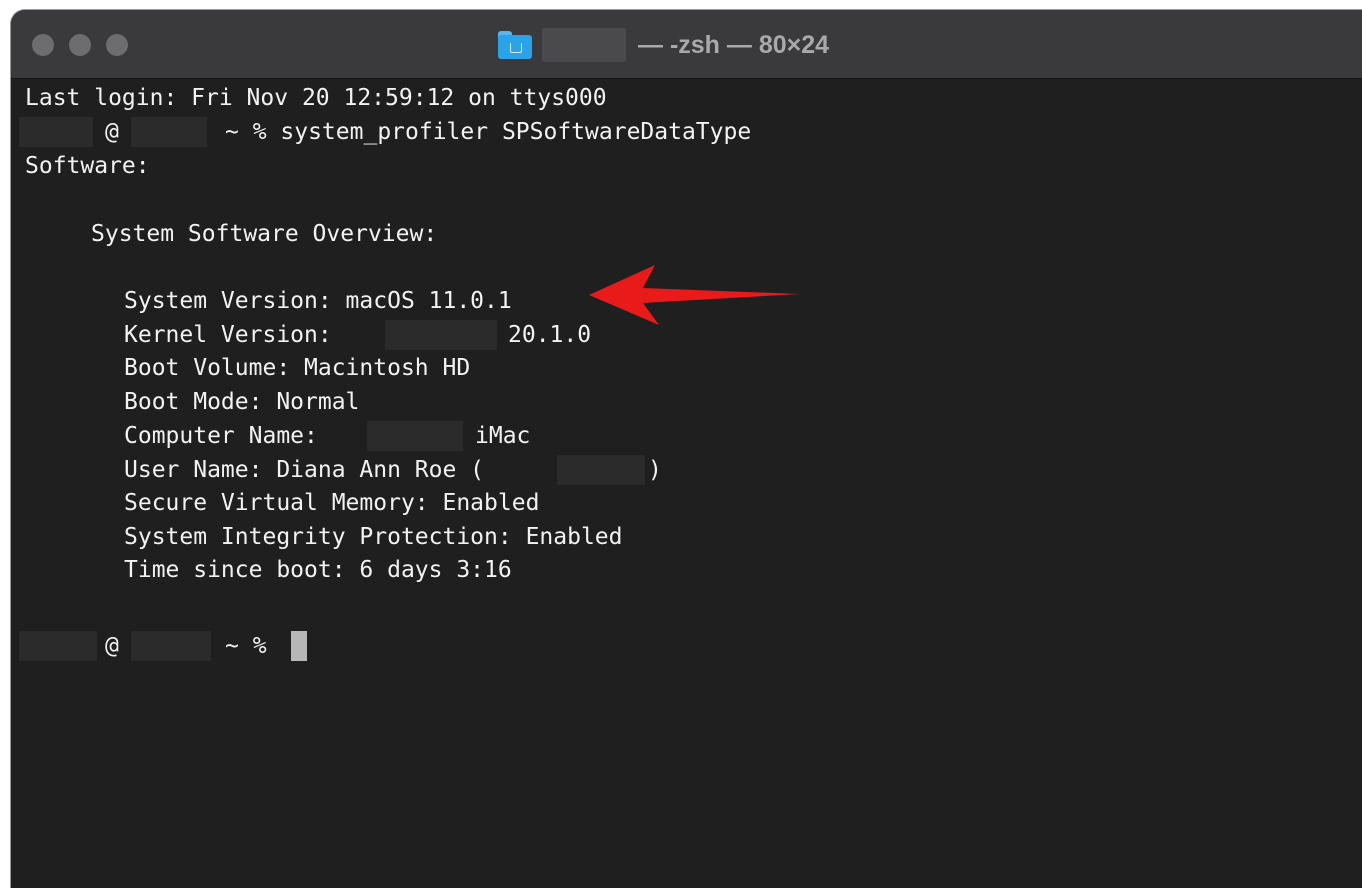  I want to click on zoom-window-button, so click(117, 45).